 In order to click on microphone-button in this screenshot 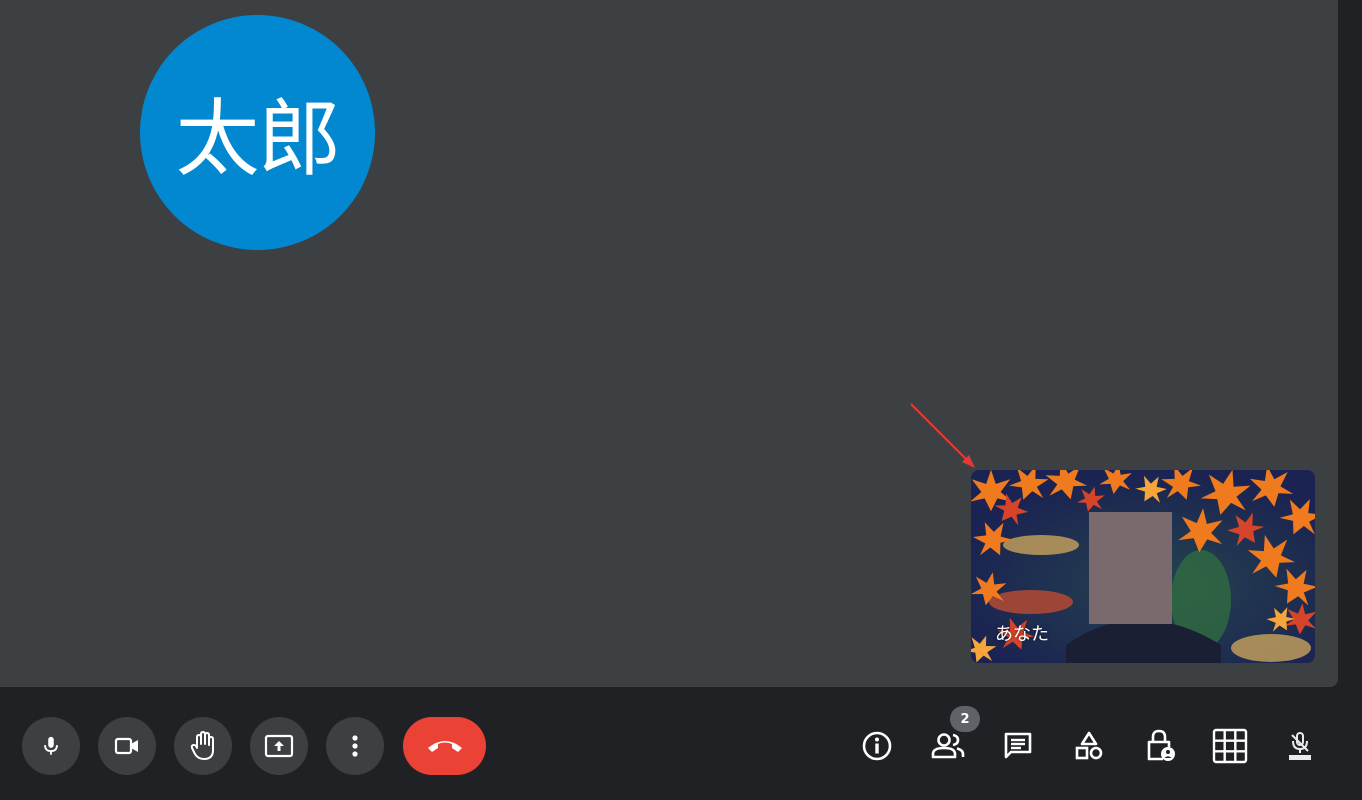, I will do `click(51, 746)`.